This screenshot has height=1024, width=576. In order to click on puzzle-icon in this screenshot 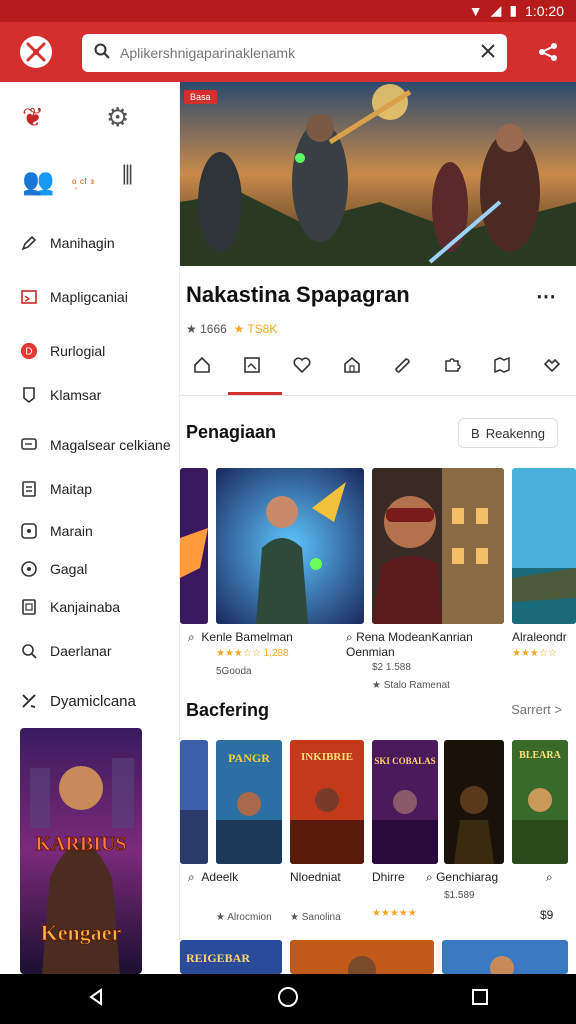, I will do `click(453, 365)`.